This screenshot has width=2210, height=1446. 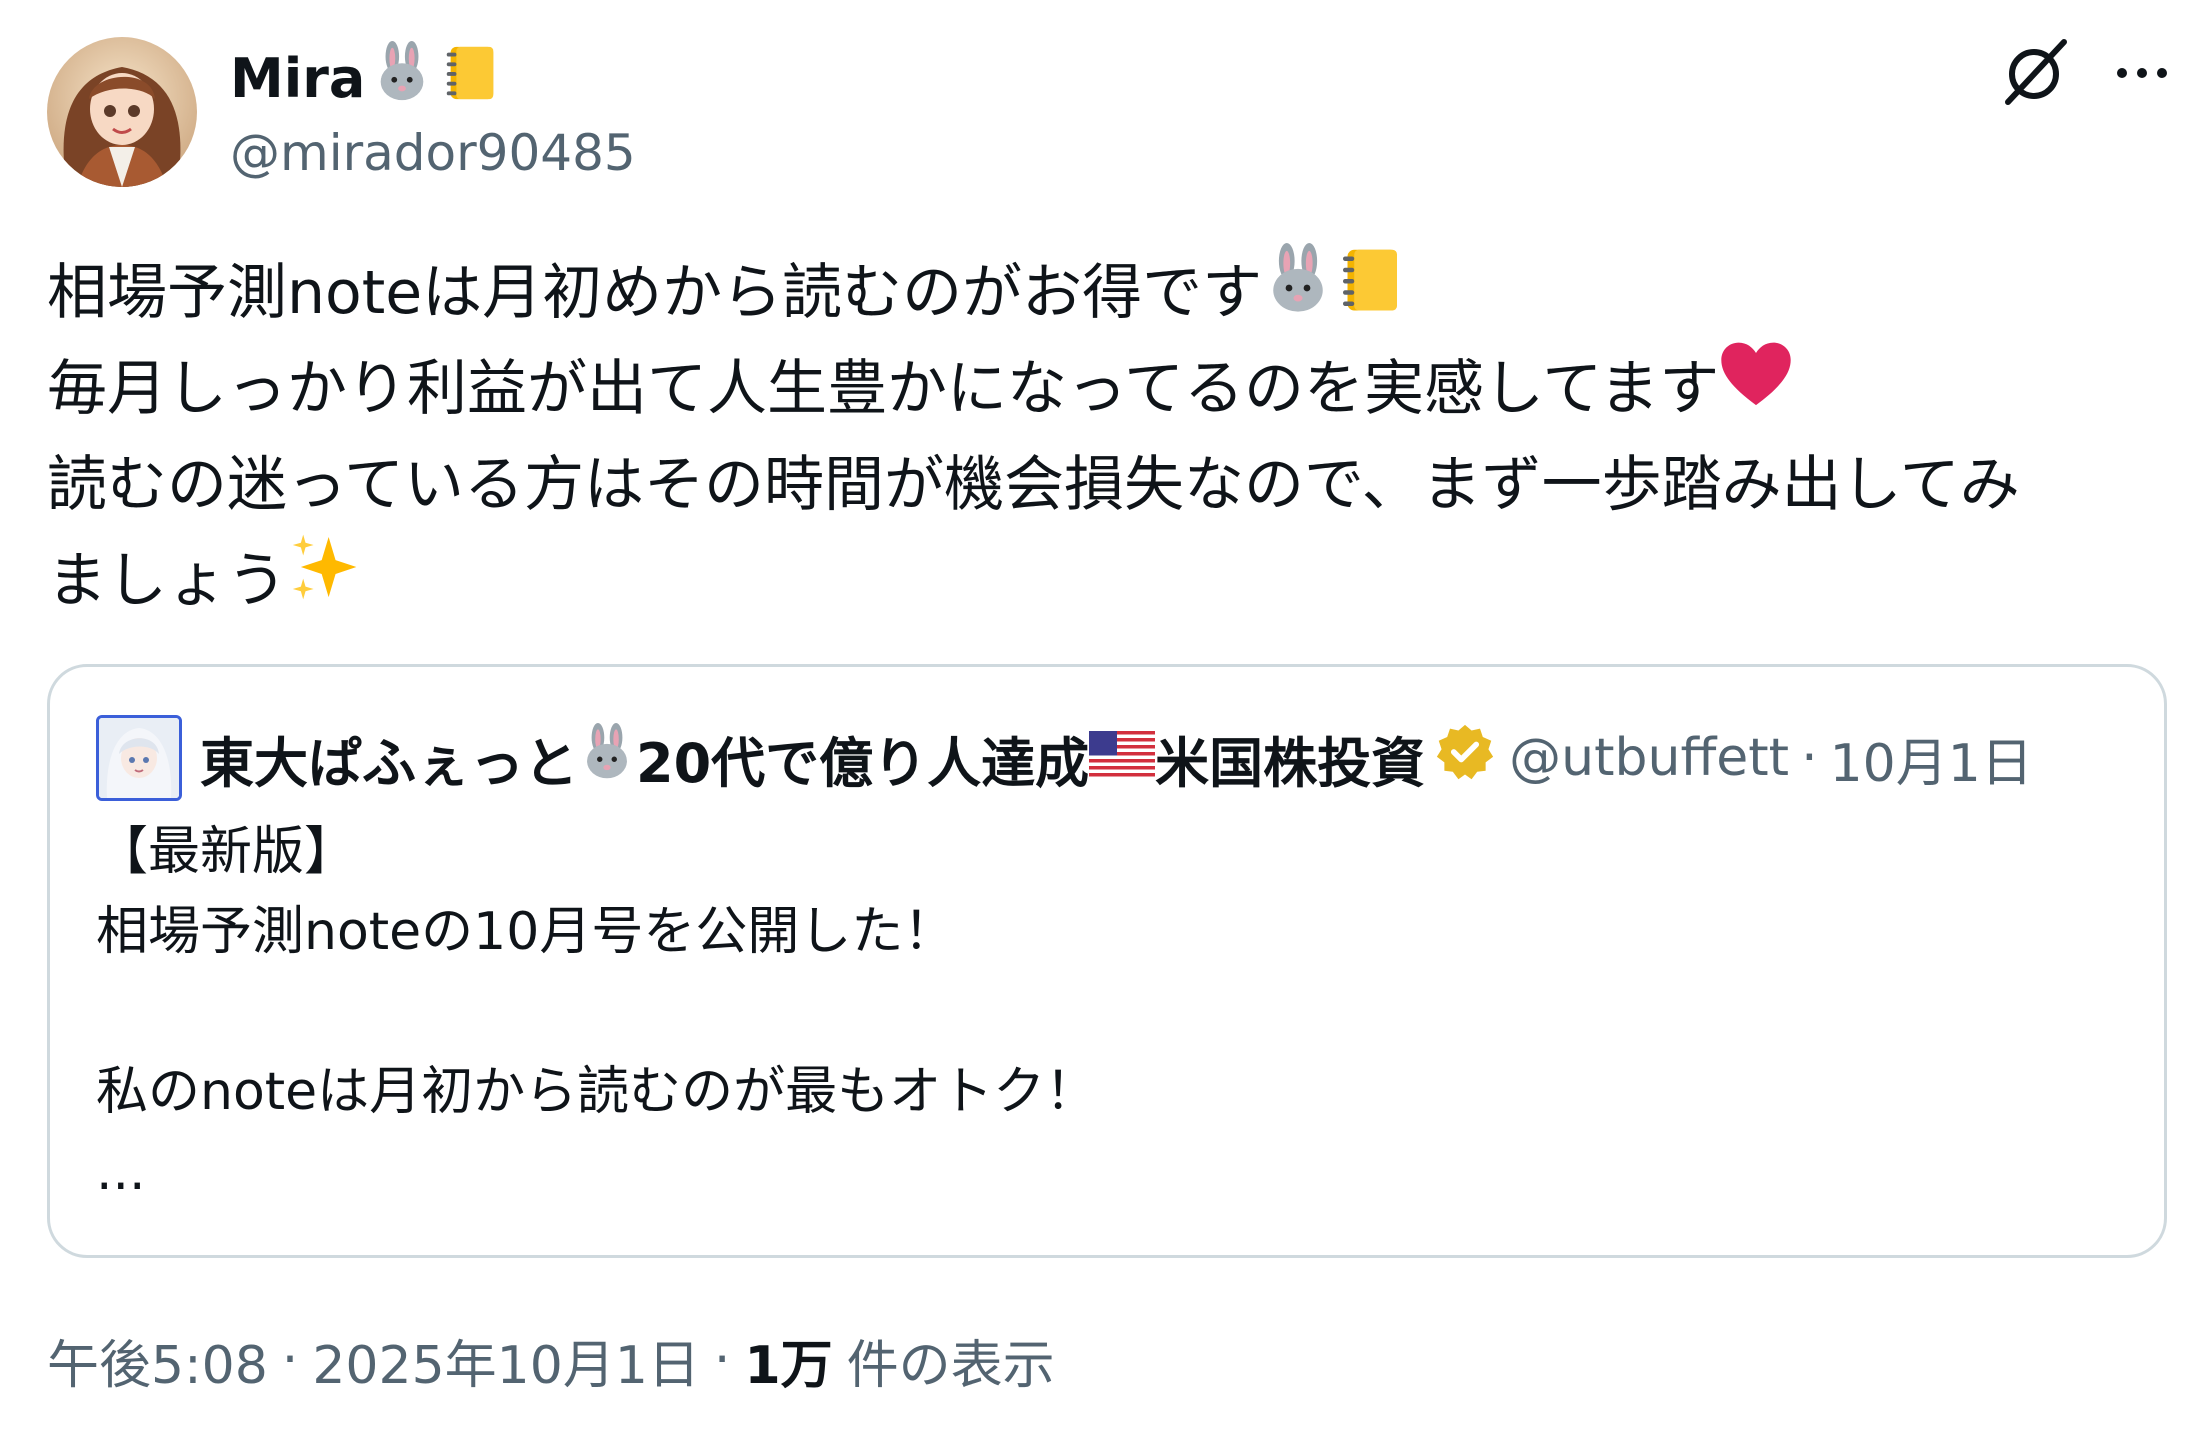 What do you see at coordinates (1033, 485) in the screenshot?
I see `tweet-line-text: 読むの迷っている方はその時間が機会損失なので、まず一歩踏み出してみ` at bounding box center [1033, 485].